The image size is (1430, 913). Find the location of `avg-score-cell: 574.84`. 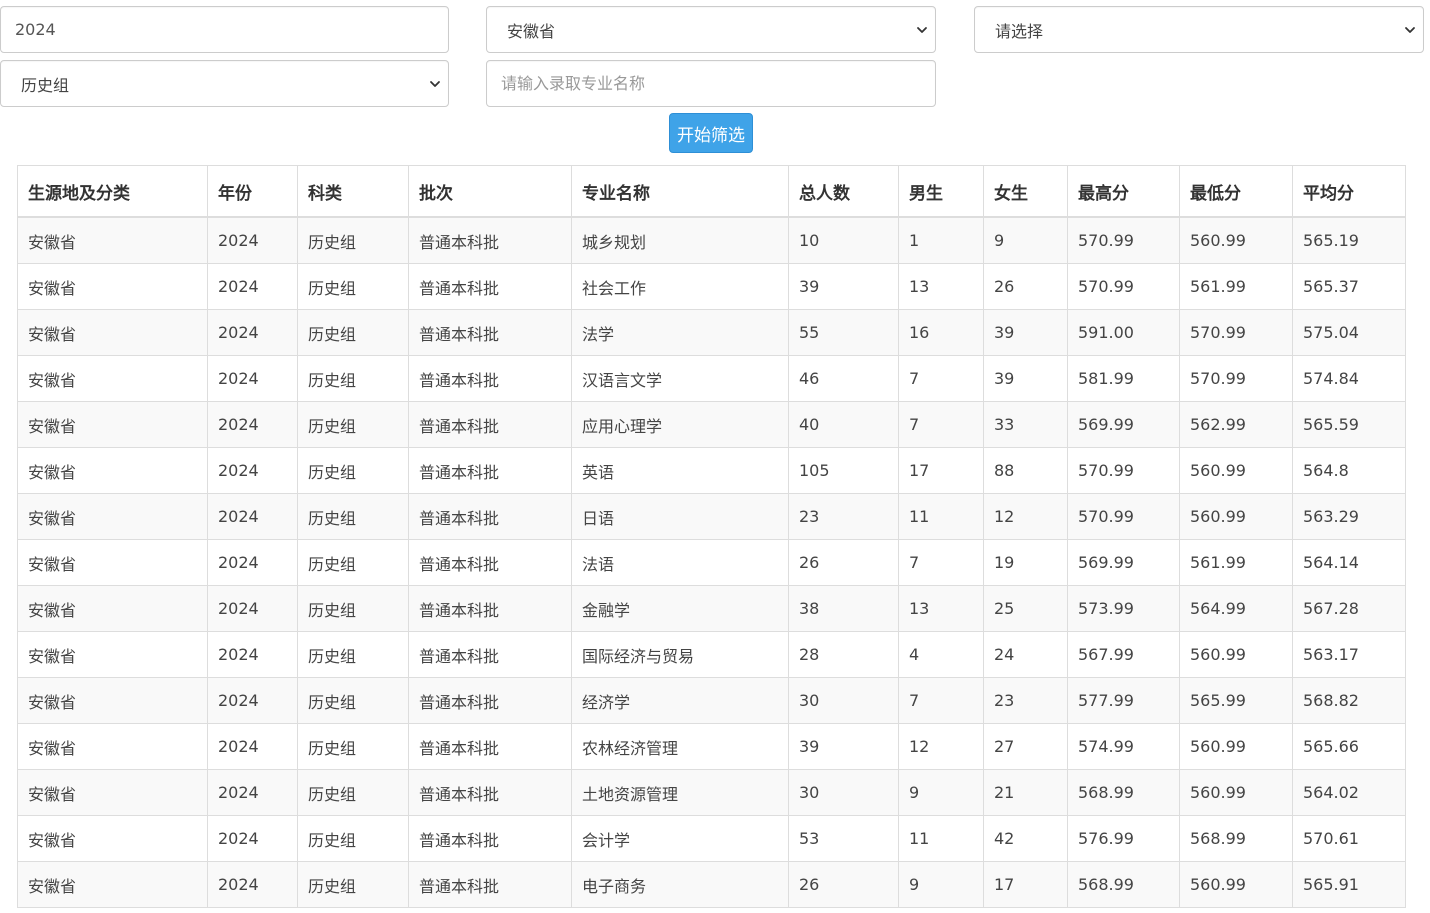

avg-score-cell: 574.84 is located at coordinates (1349, 378).